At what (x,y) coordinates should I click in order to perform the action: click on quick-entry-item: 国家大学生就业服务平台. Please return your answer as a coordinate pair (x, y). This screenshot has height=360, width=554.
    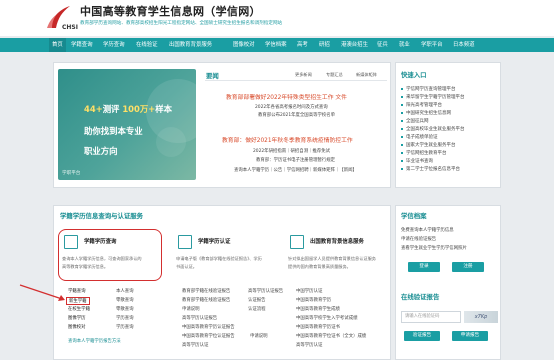
    Looking at the image, I should click on (428, 145).